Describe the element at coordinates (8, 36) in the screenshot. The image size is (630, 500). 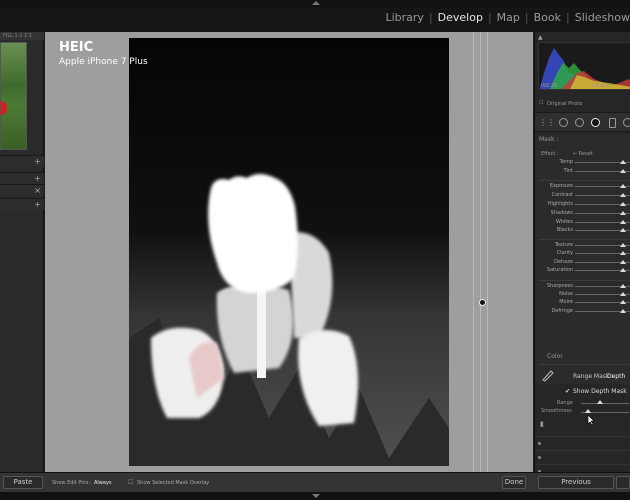
I see `zoom-fill: FILL` at that location.